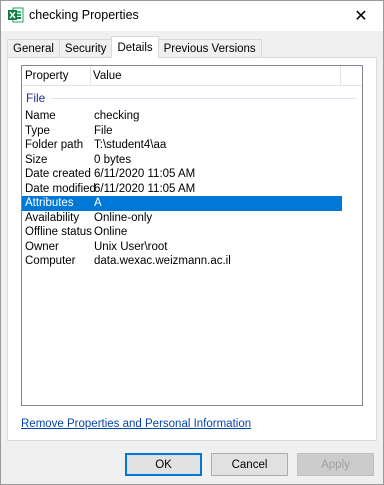  What do you see at coordinates (162, 261) in the screenshot?
I see `property-value: data.wexac.weizmann.ac.il` at bounding box center [162, 261].